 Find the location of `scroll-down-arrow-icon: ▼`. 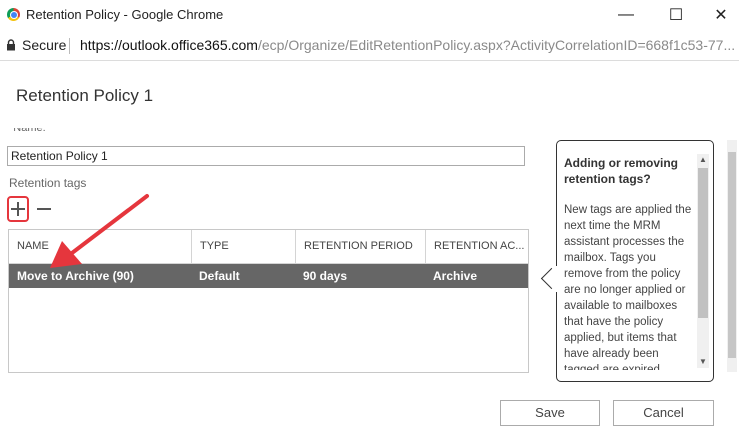

scroll-down-arrow-icon: ▼ is located at coordinates (703, 362).